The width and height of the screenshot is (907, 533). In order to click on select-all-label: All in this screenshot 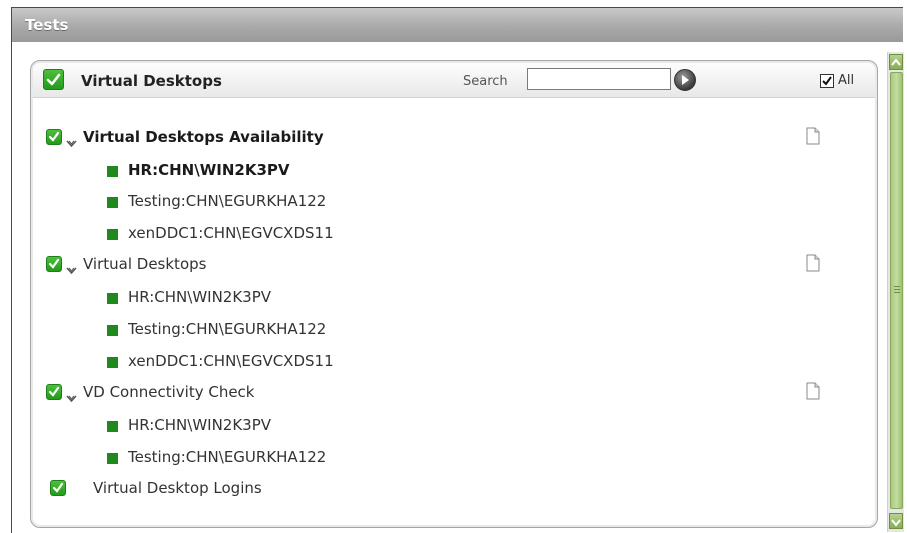, I will do `click(846, 80)`.